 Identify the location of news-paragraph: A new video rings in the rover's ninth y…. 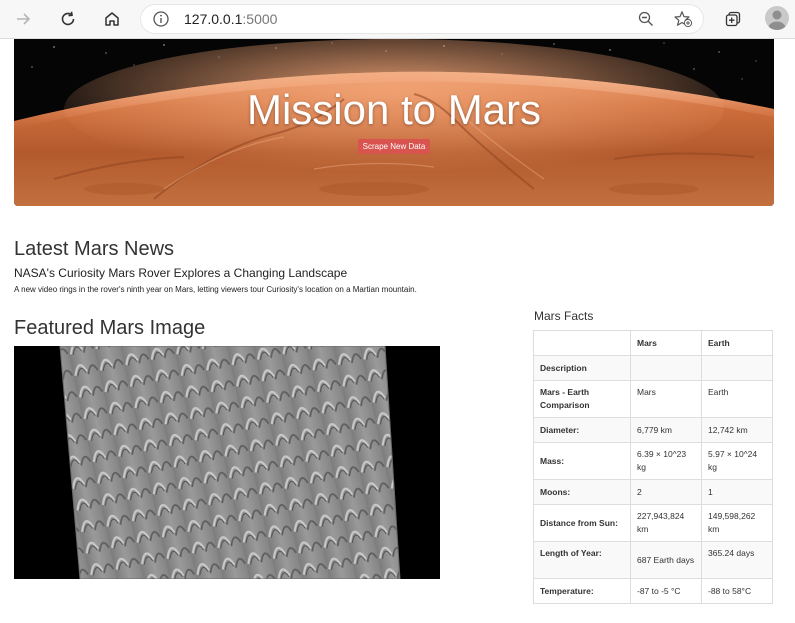
(215, 289).